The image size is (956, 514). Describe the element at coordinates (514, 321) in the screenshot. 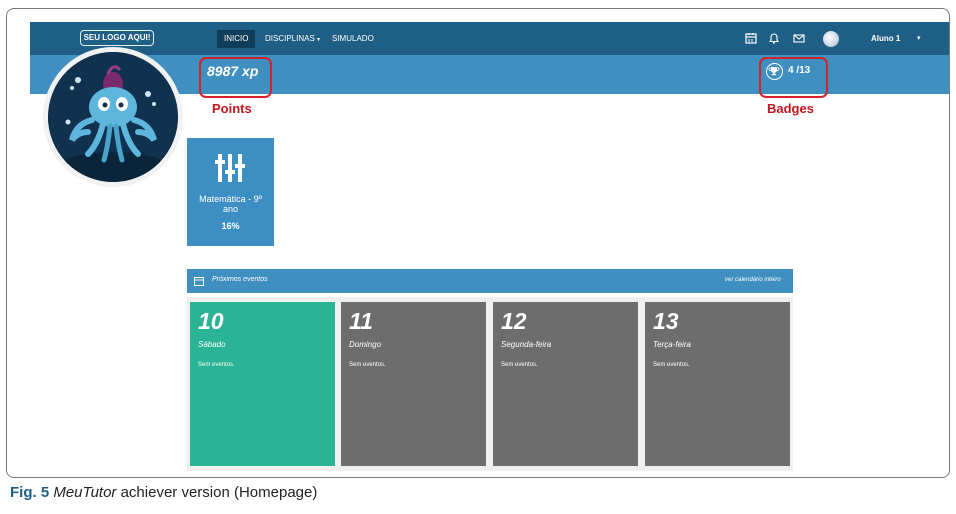

I see `day-number: 12` at that location.